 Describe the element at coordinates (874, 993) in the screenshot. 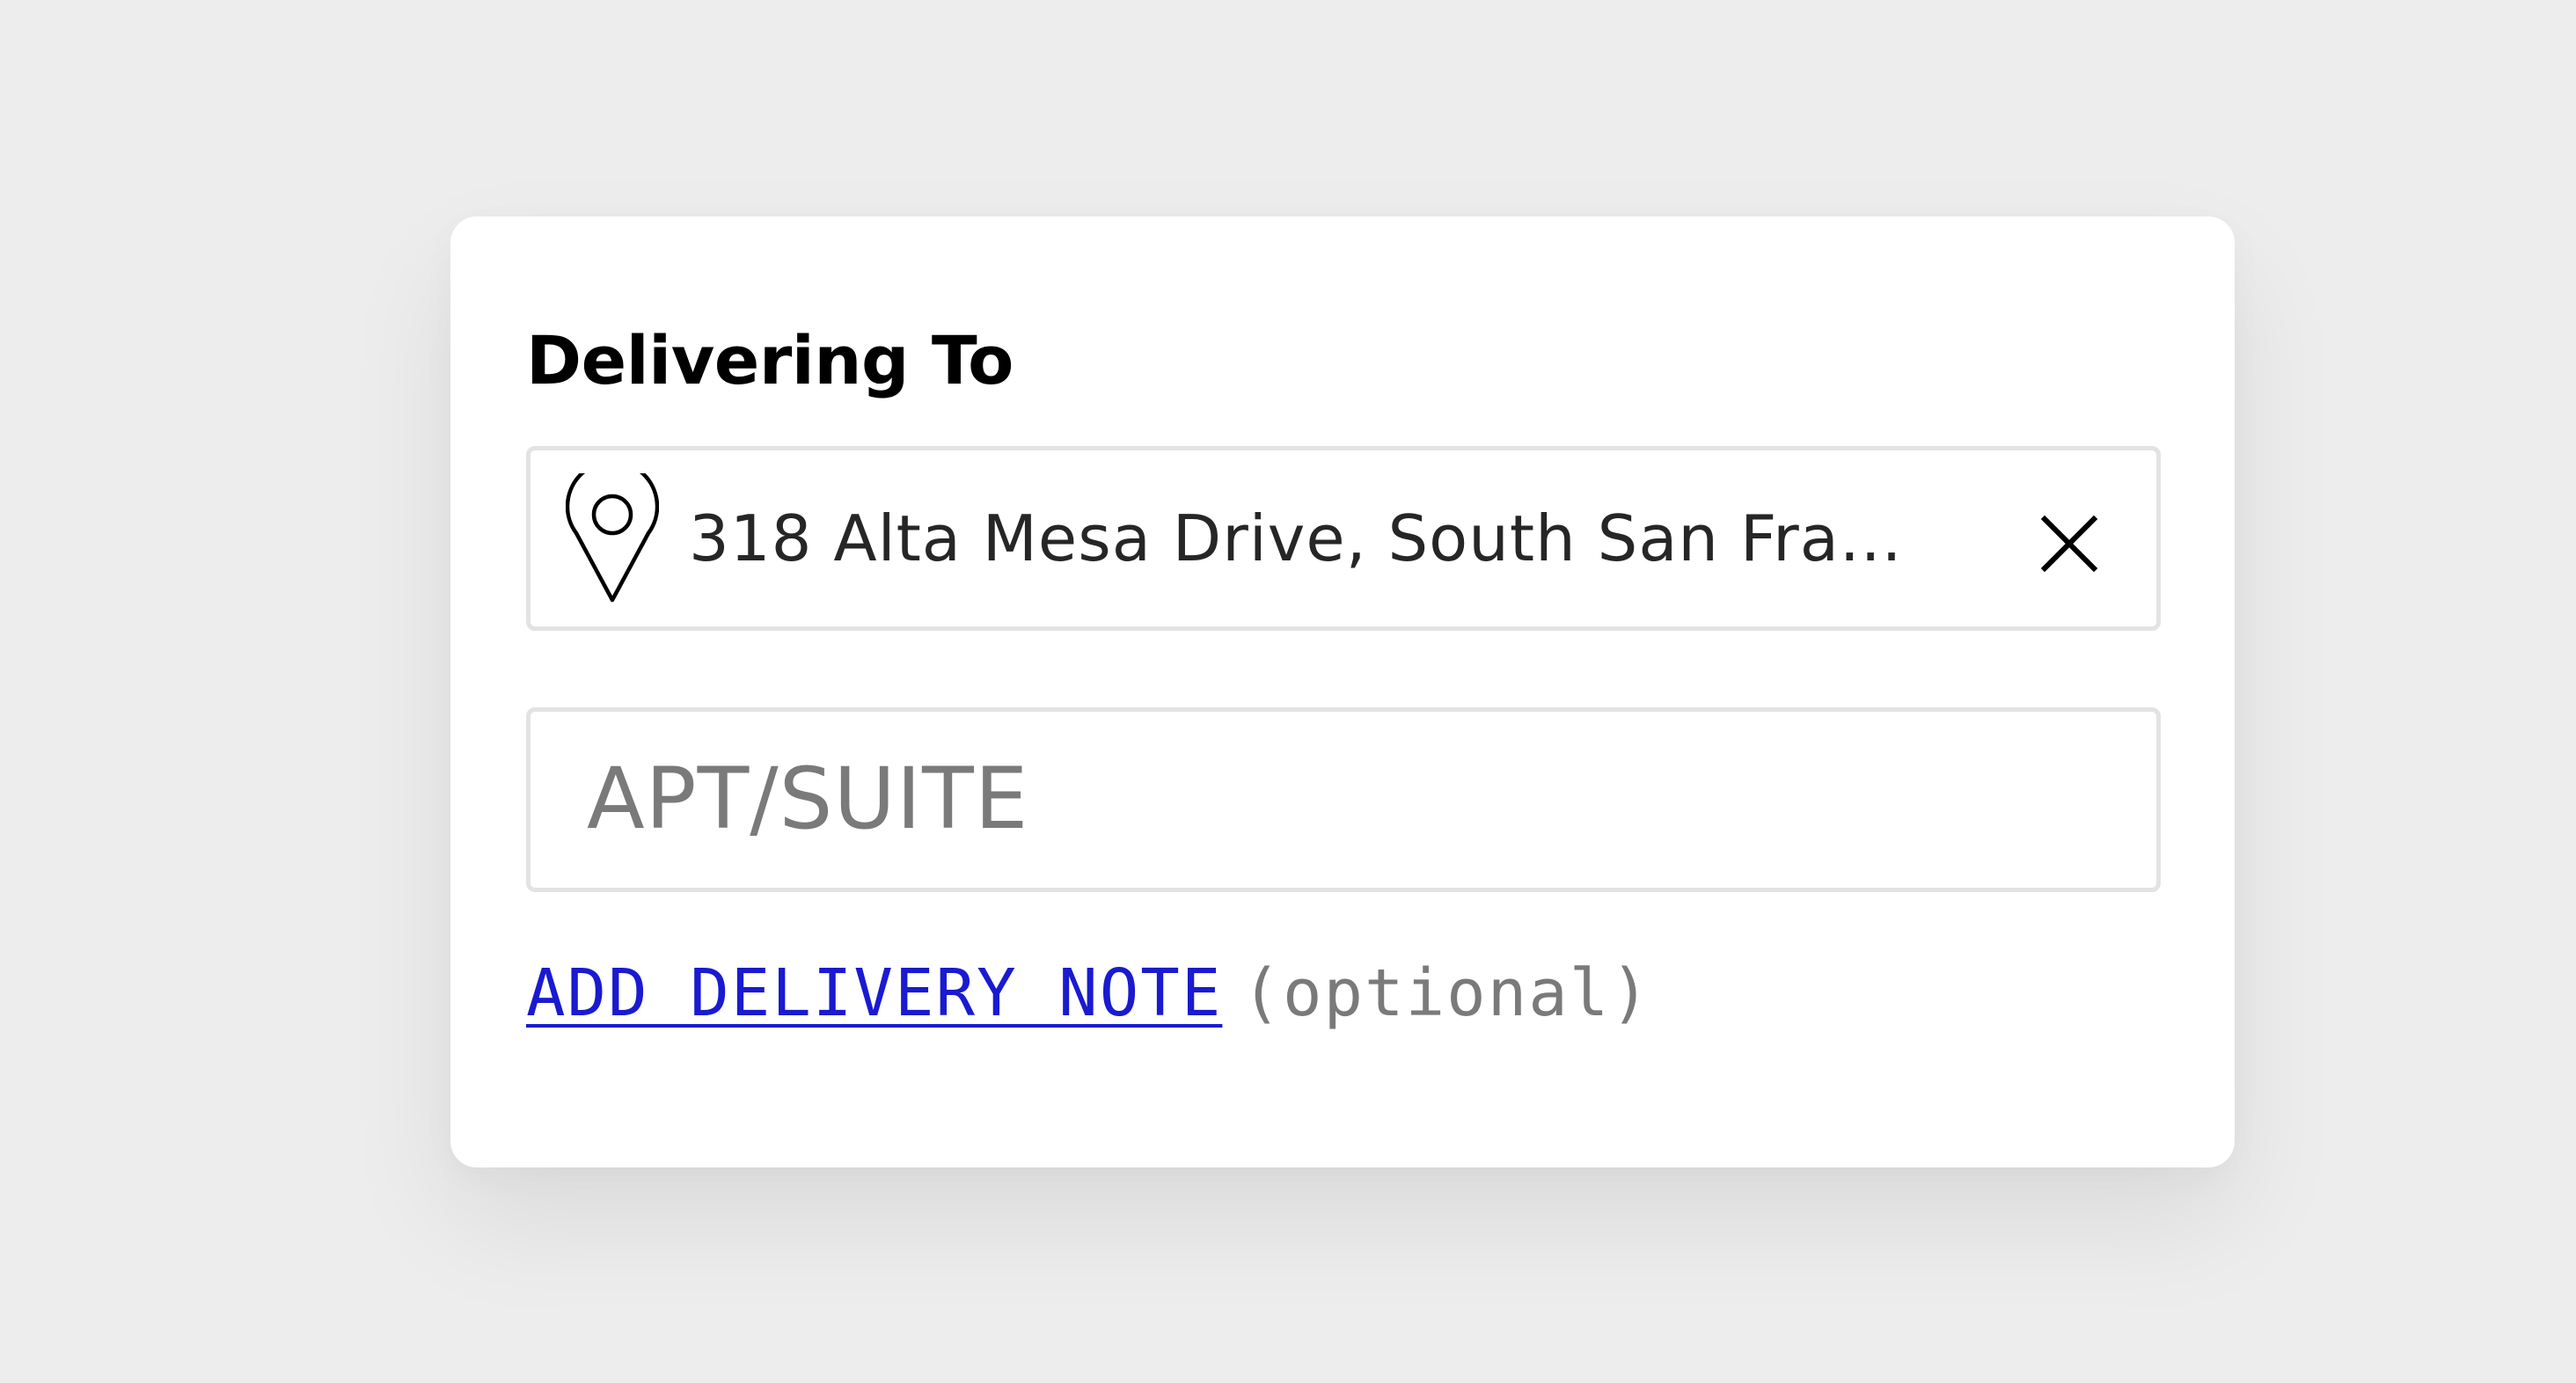

I see `add-delivery-note-link: ADD DELIVERY NOTE` at that location.